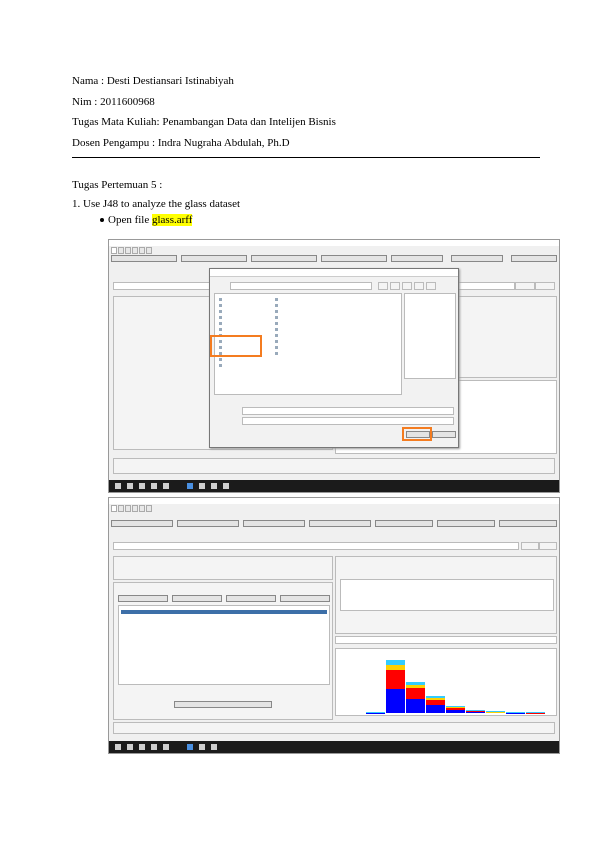 The image size is (595, 842). Describe the element at coordinates (446, 640) in the screenshot. I see `class-dropdown` at that location.